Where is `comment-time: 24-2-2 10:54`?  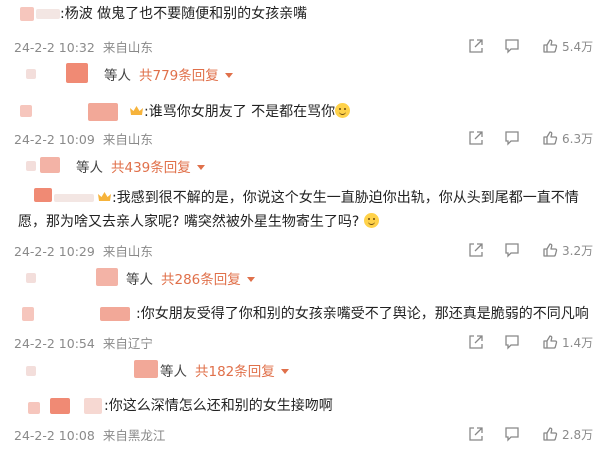
comment-time: 24-2-2 10:54 is located at coordinates (54, 343).